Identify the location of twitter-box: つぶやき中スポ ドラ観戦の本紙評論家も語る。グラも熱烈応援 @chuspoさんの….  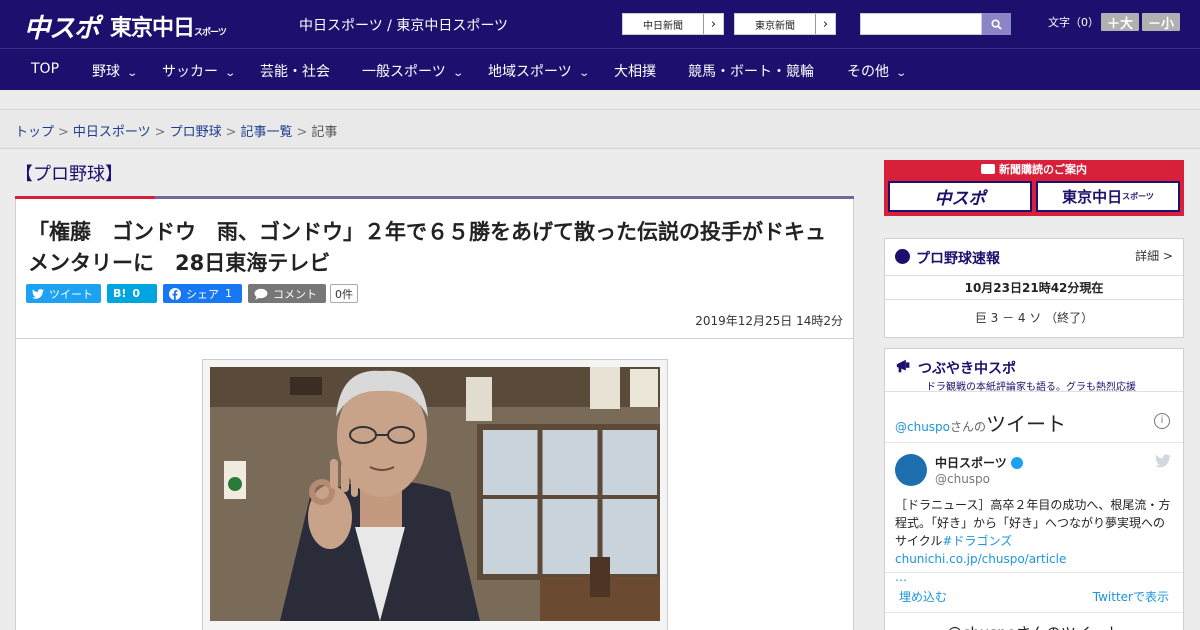
(1034, 489).